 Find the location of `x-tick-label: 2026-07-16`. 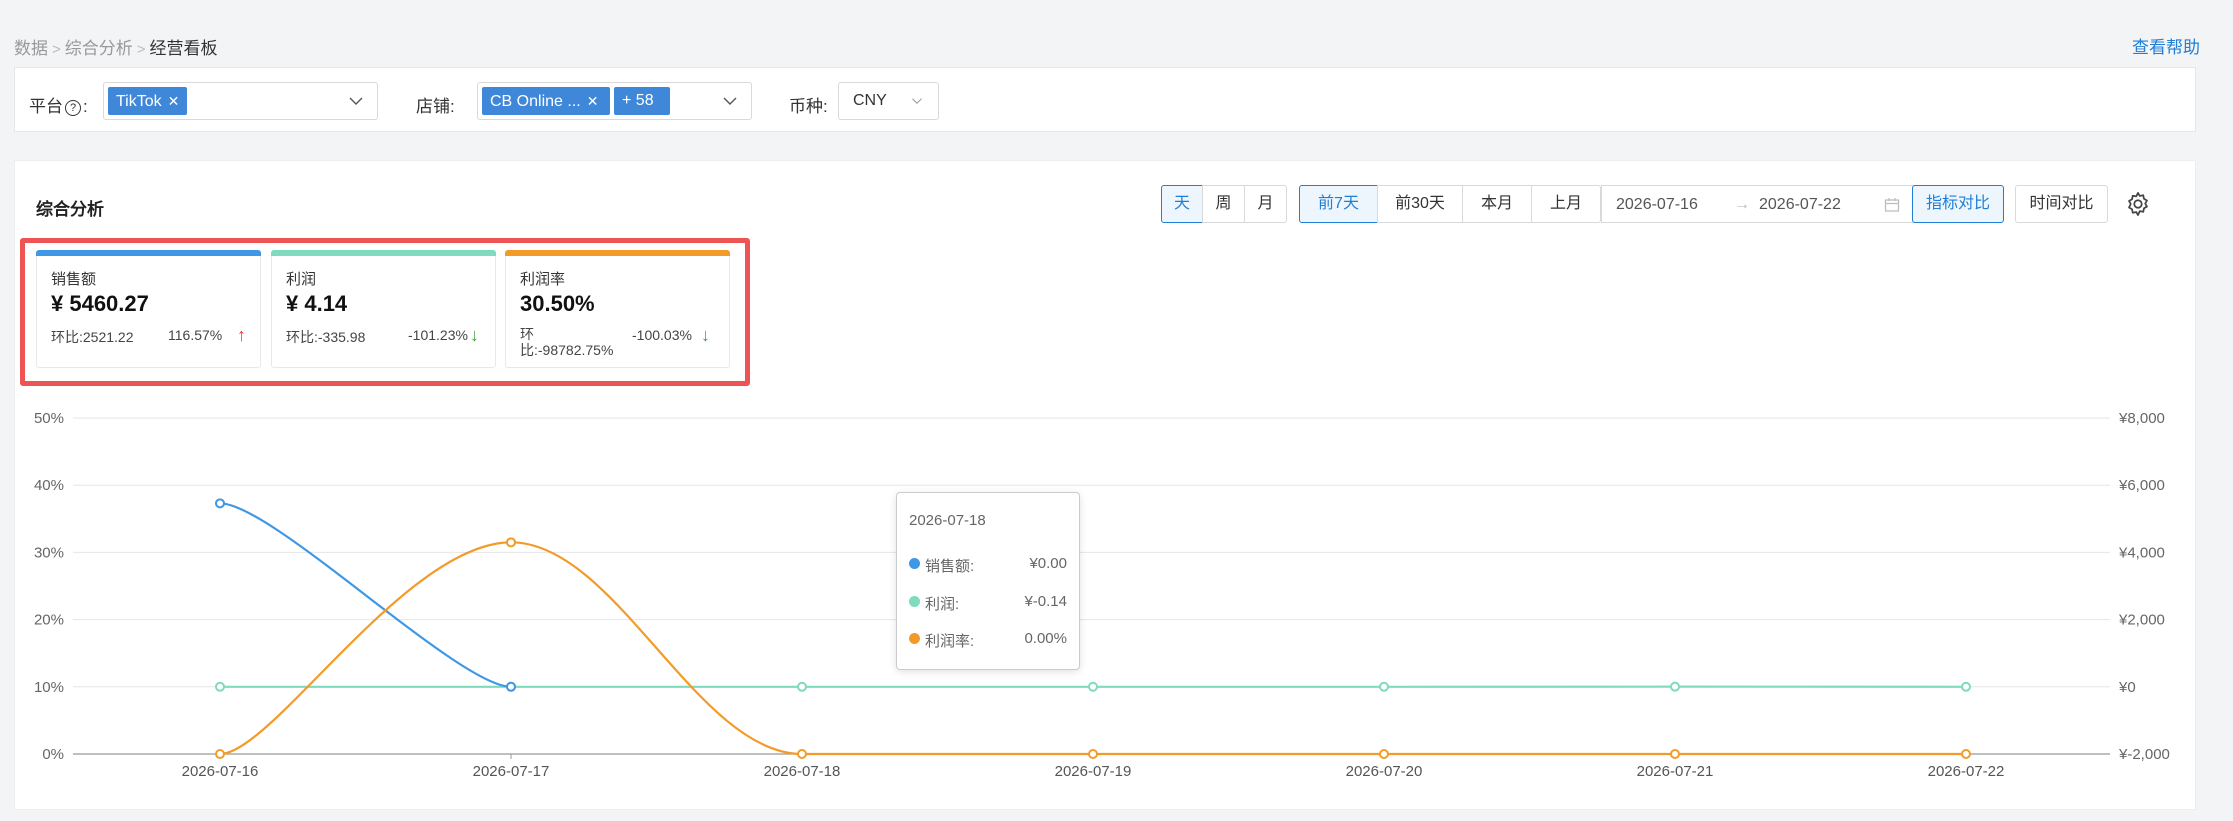

x-tick-label: 2026-07-16 is located at coordinates (220, 771).